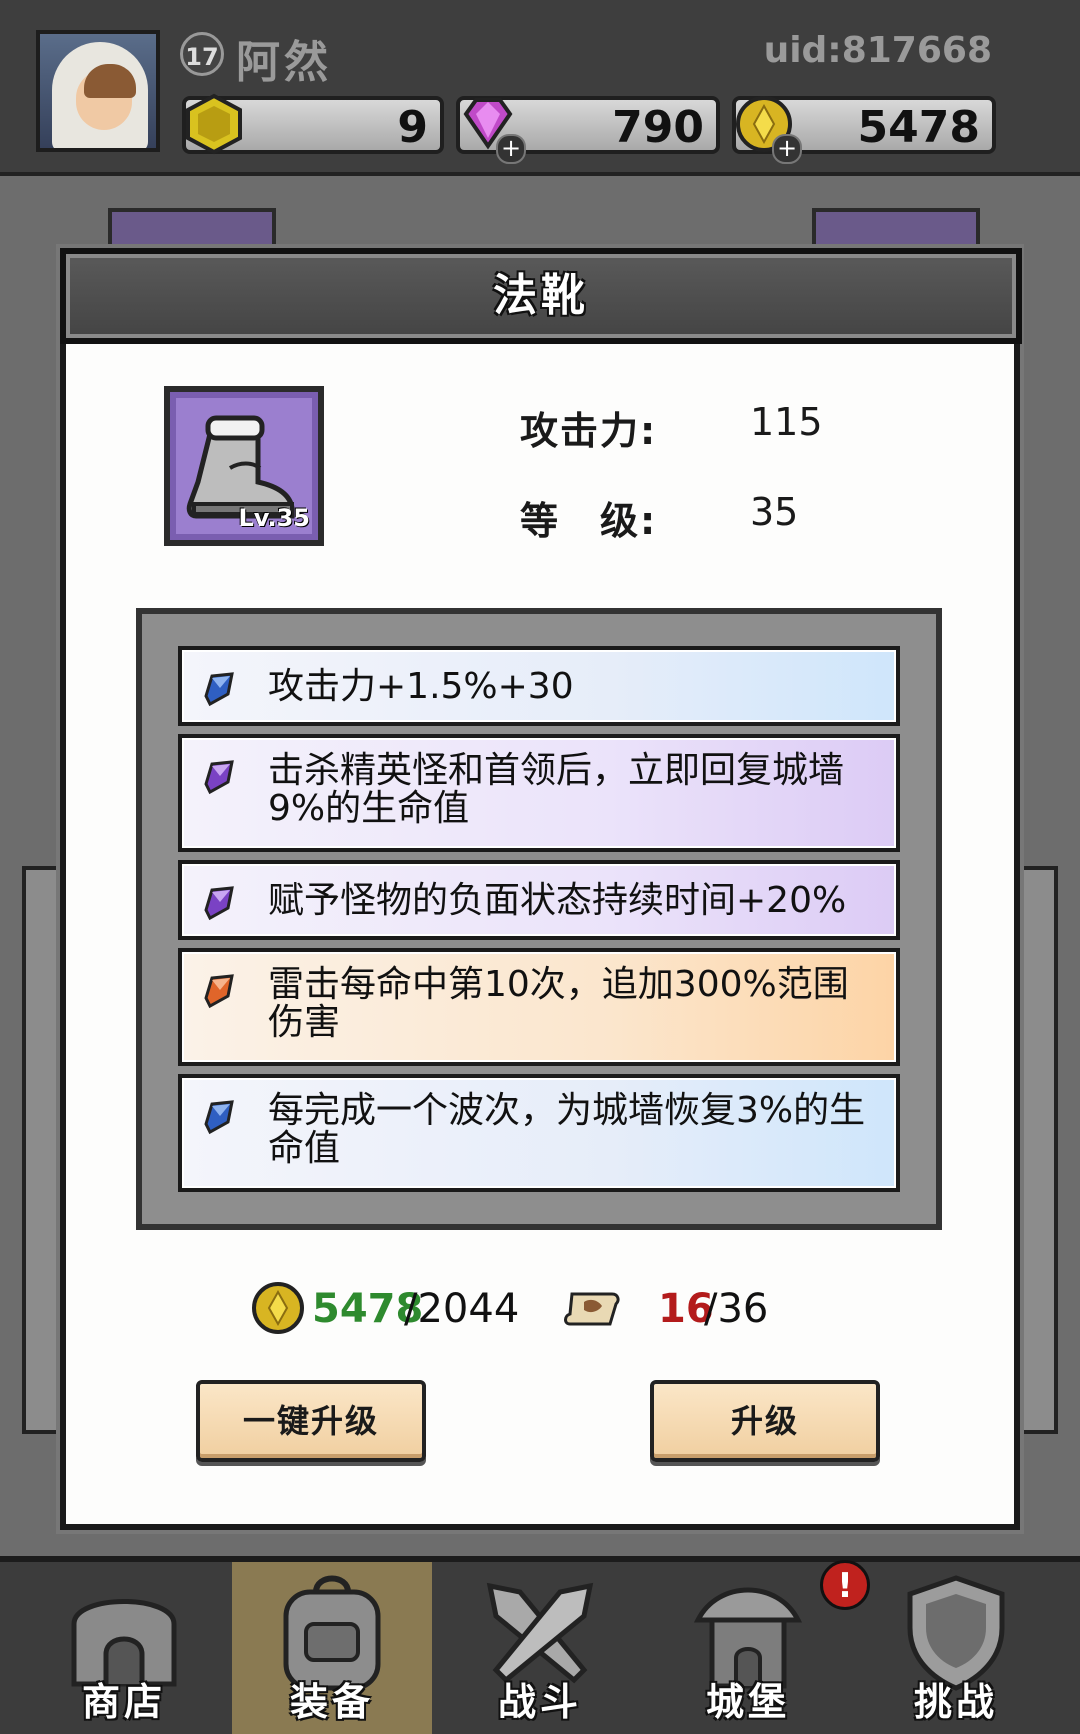 The image size is (1080, 1734). I want to click on nav-label: 城堡, so click(747, 1702).